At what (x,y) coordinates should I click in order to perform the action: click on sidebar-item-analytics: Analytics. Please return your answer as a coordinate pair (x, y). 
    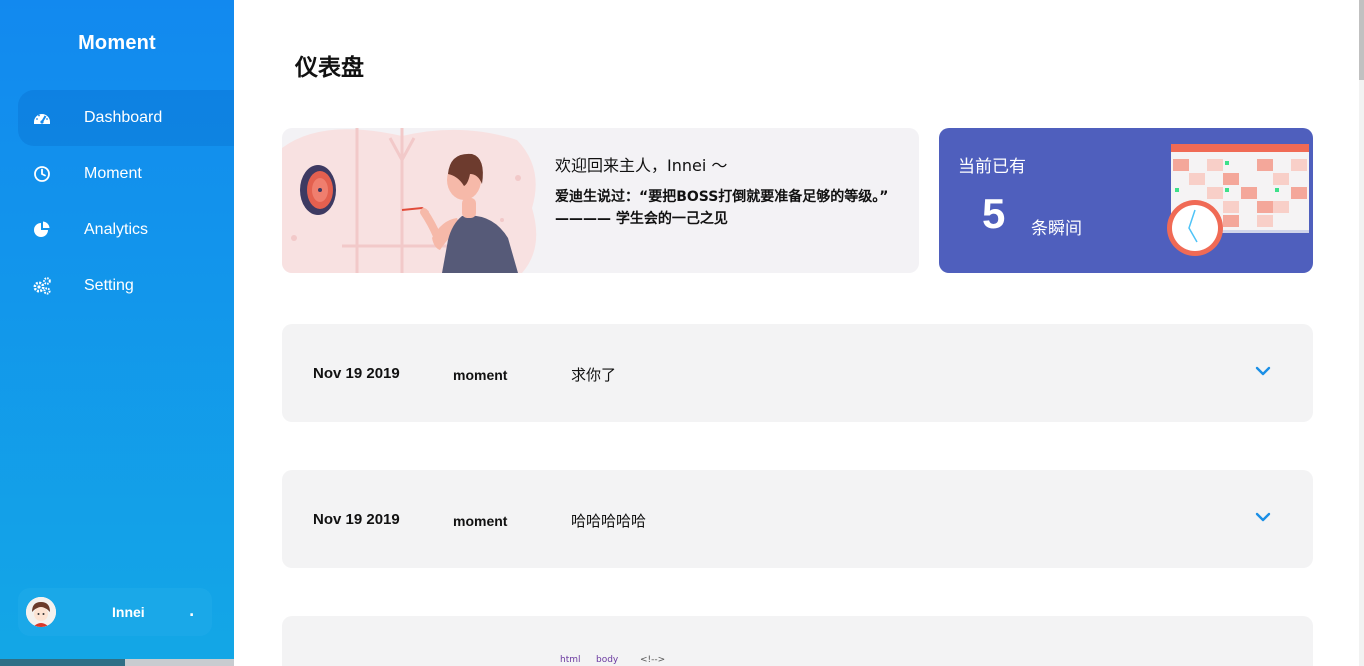
    Looking at the image, I should click on (126, 230).